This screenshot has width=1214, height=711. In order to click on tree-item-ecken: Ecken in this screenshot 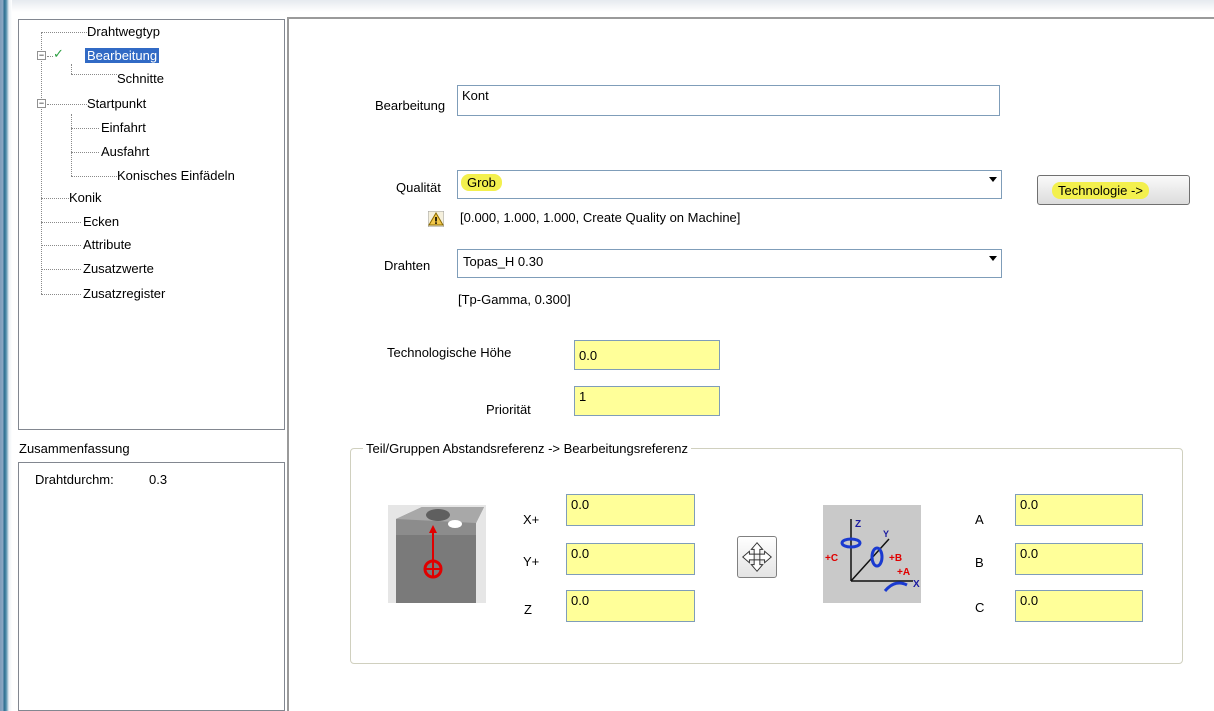, I will do `click(101, 221)`.